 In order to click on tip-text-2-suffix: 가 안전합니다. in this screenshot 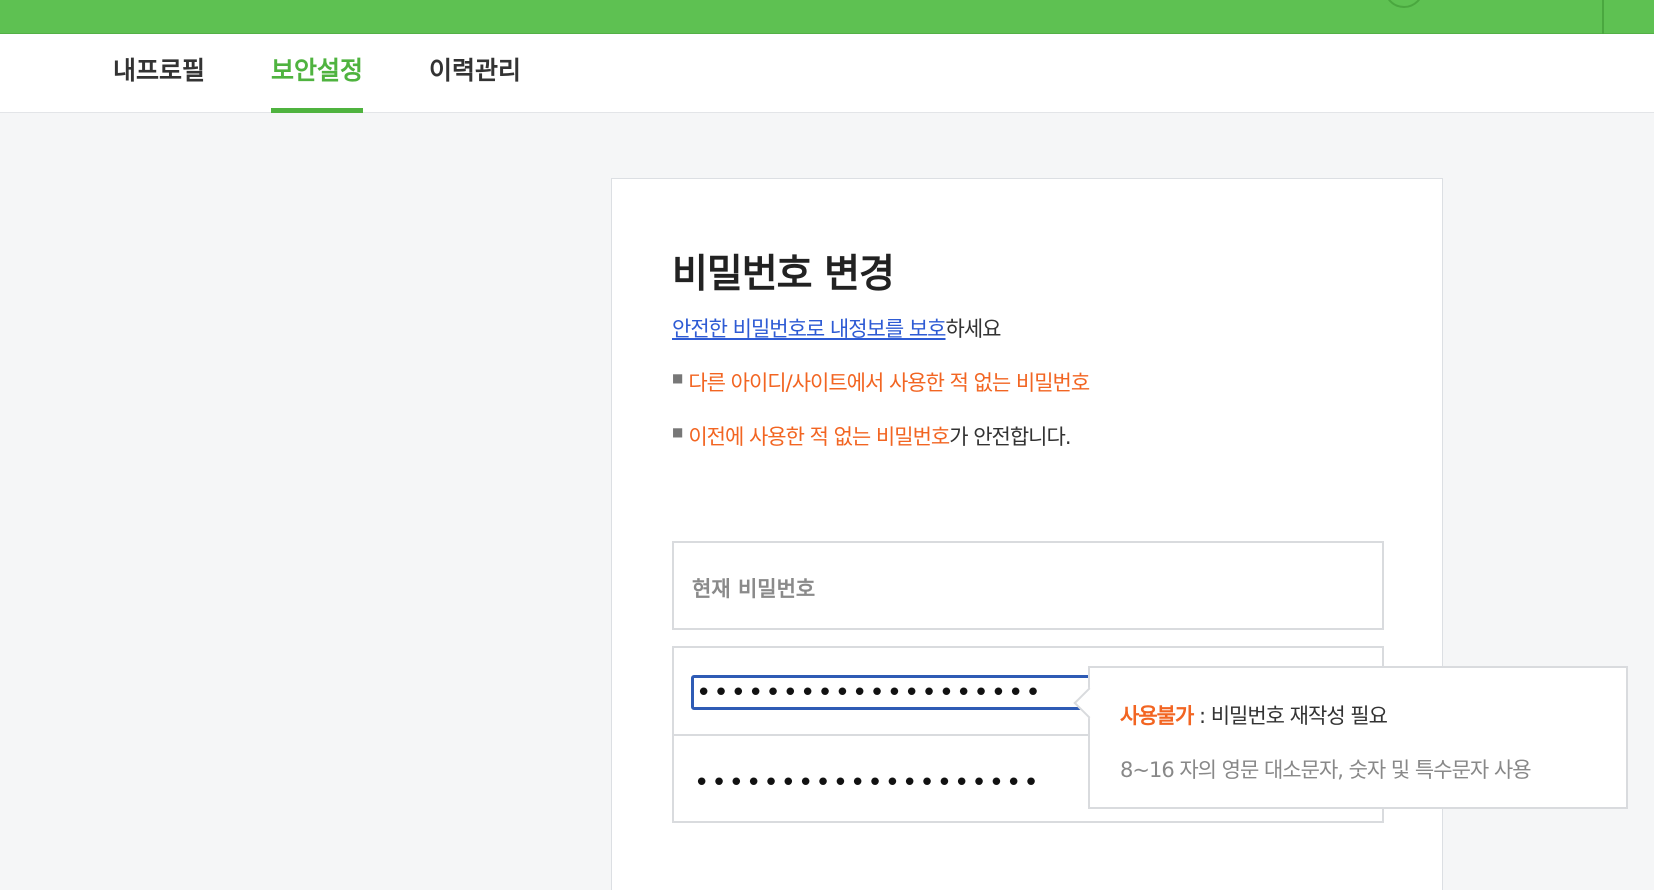, I will do `click(1010, 437)`.